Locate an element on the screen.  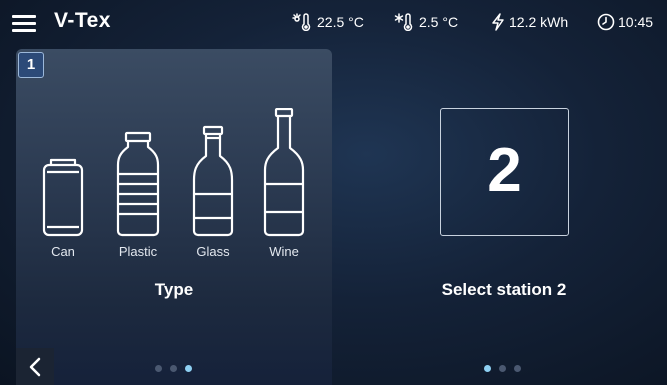
plastic-bottle-icon is located at coordinates (138, 184).